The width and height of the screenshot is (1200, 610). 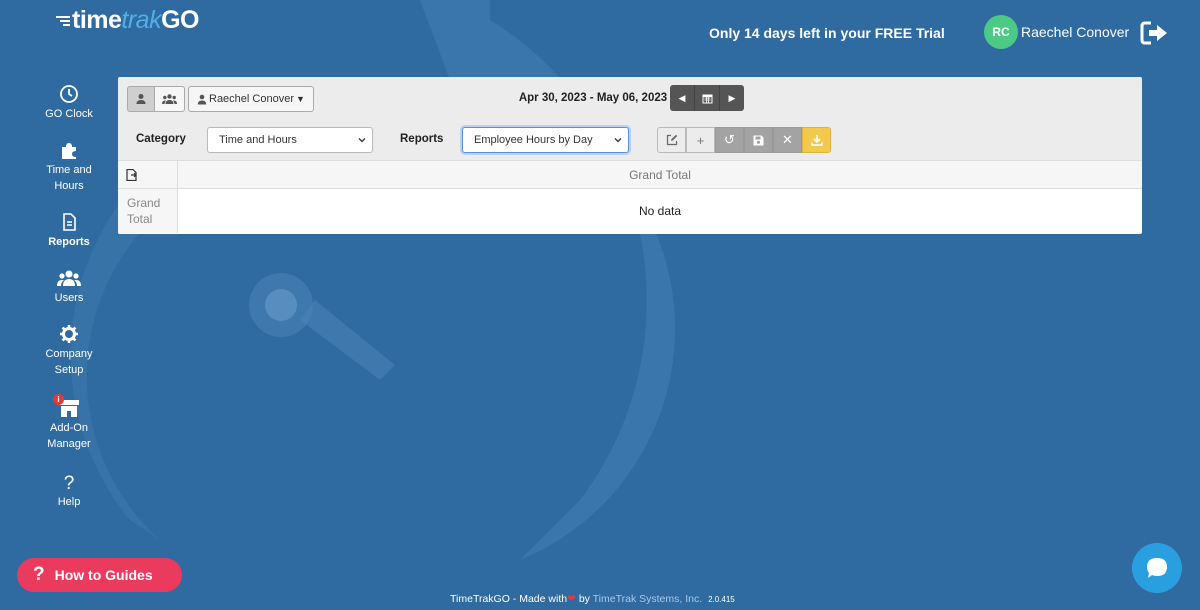 I want to click on export-report-button, so click(x=816, y=140).